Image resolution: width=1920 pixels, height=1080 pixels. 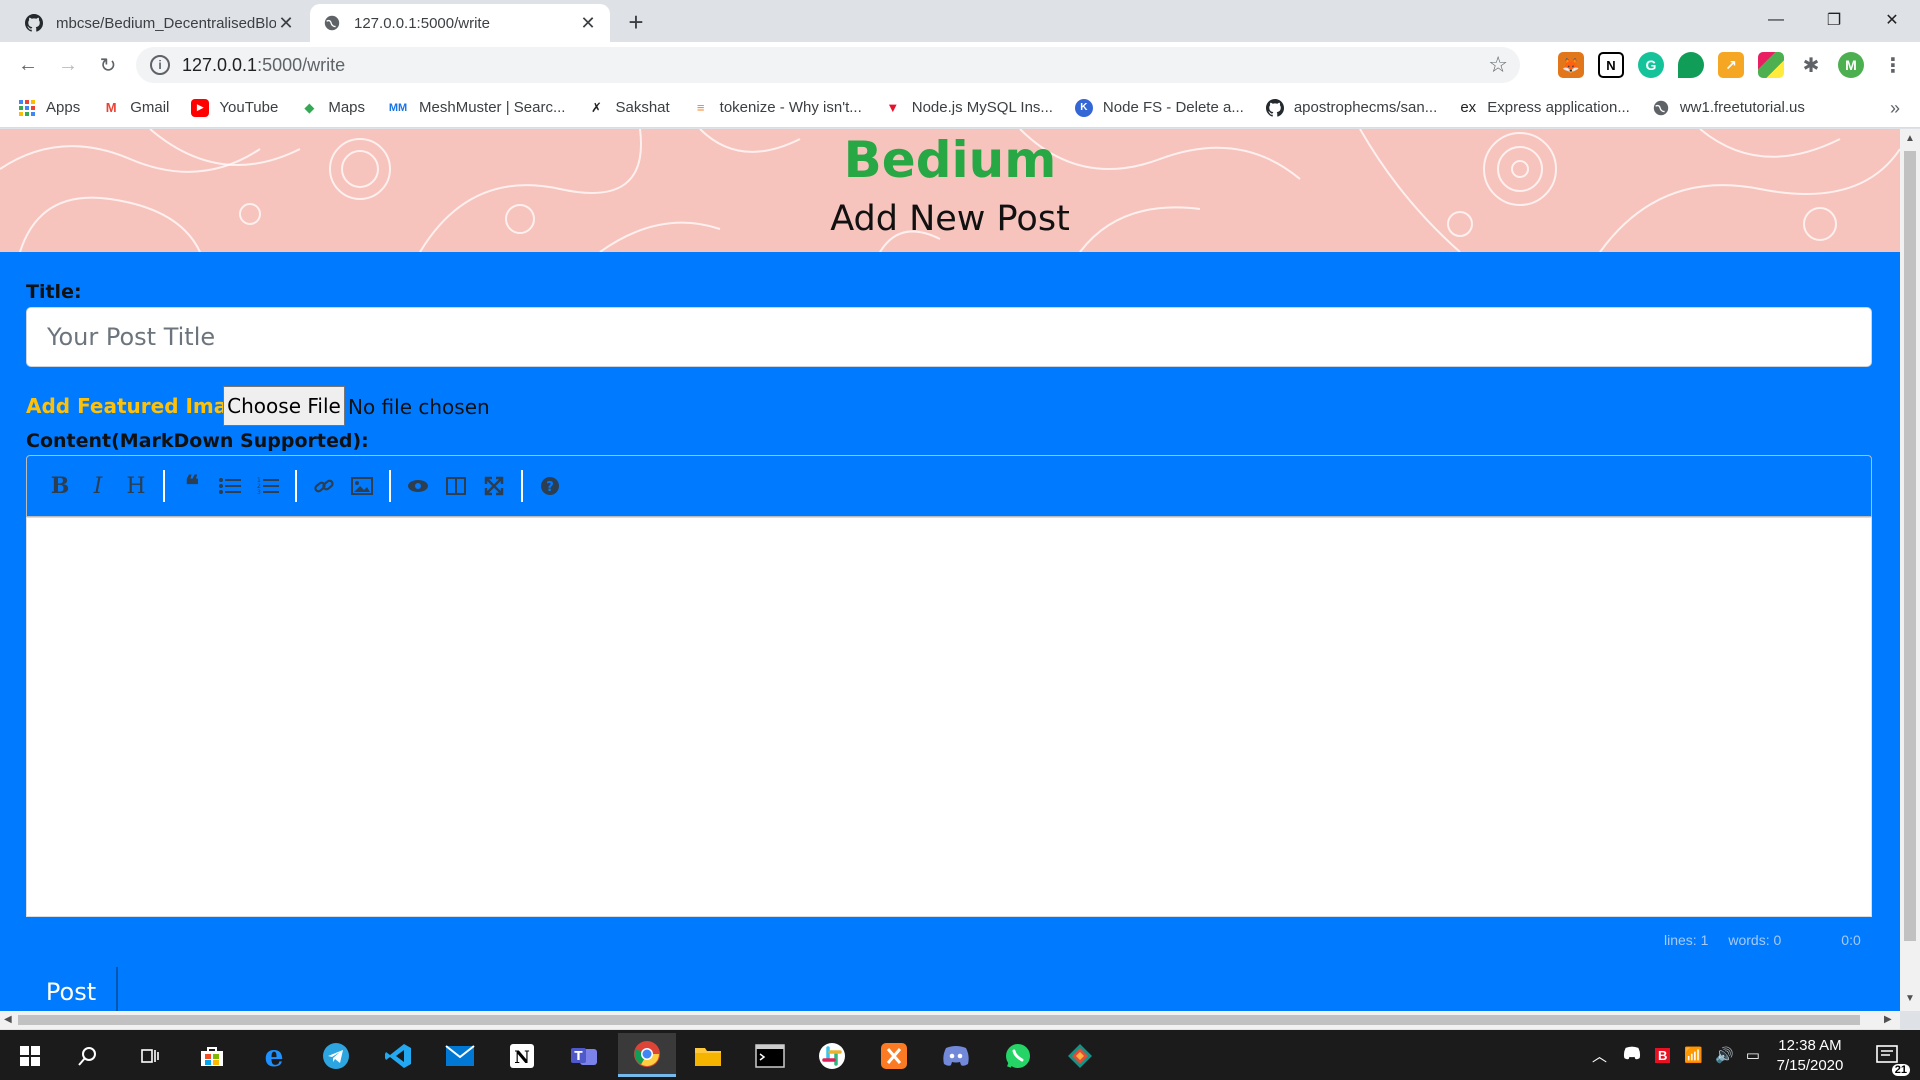 I want to click on featured-image-label: Add Featured Image, so click(x=140, y=406).